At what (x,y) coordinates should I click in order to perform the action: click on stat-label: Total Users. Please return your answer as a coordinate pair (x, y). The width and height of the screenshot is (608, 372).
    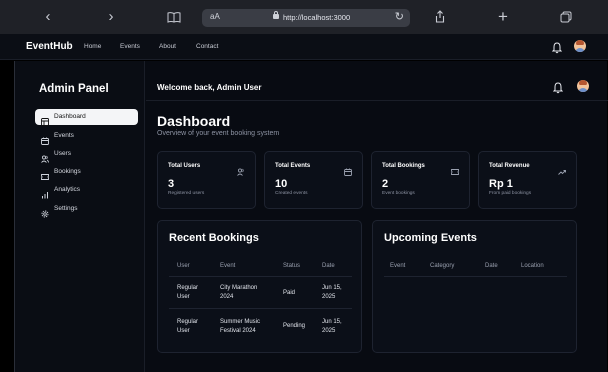
    Looking at the image, I should click on (184, 166).